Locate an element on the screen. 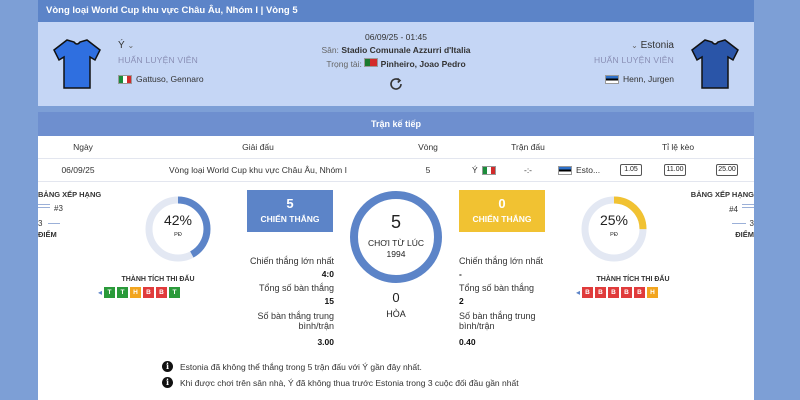  col-league: Giải đấu is located at coordinates (258, 147).